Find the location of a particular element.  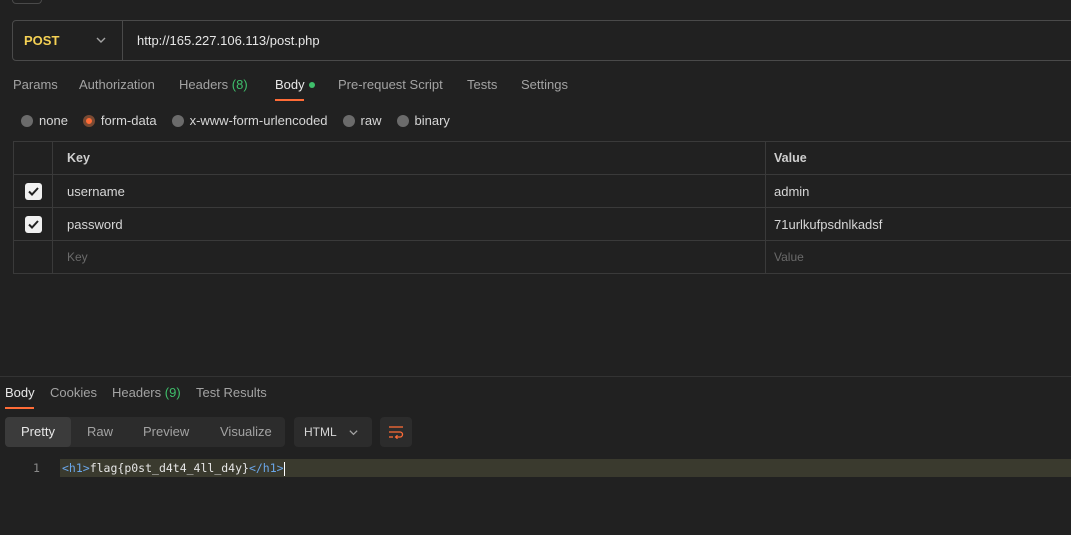

radio-none: none is located at coordinates (44, 120).